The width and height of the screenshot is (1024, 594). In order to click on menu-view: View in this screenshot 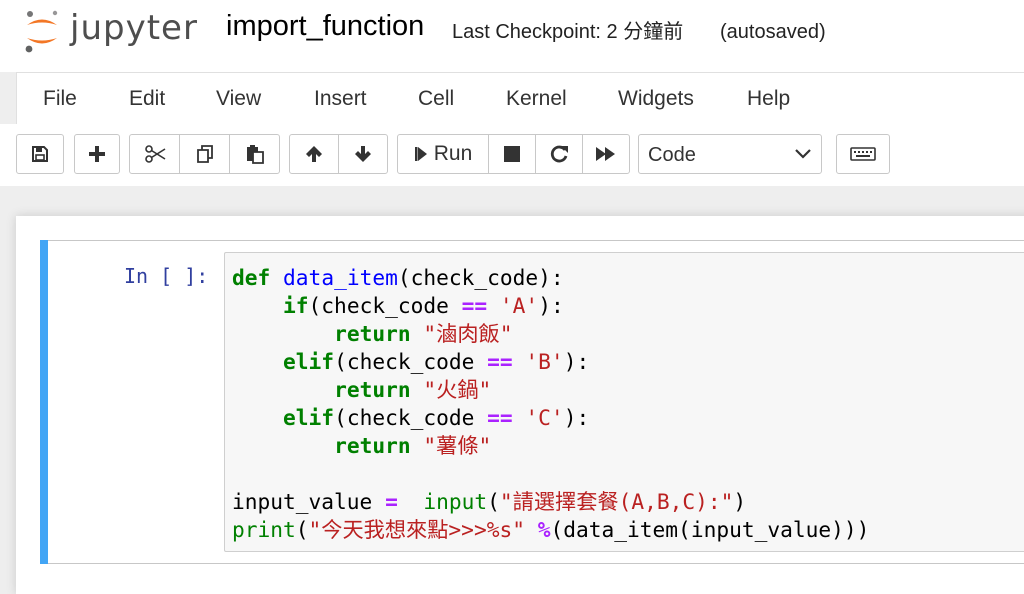, I will do `click(238, 98)`.